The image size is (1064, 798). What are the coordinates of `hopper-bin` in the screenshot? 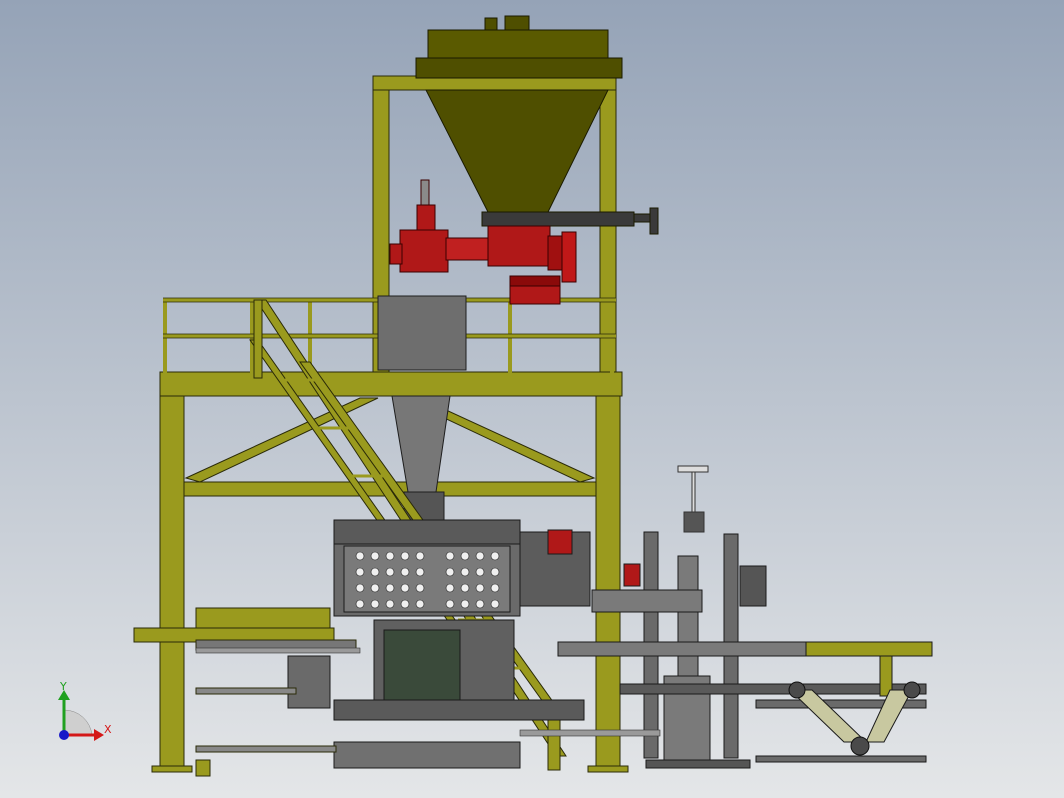 It's located at (537, 125).